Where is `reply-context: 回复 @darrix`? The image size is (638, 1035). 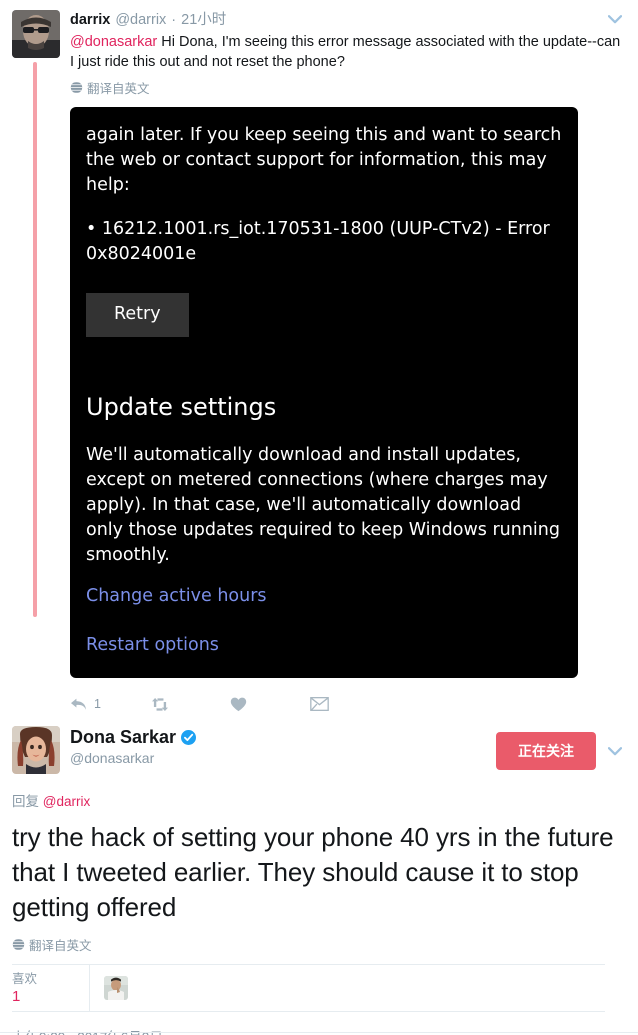 reply-context: 回复 @darrix is located at coordinates (319, 800).